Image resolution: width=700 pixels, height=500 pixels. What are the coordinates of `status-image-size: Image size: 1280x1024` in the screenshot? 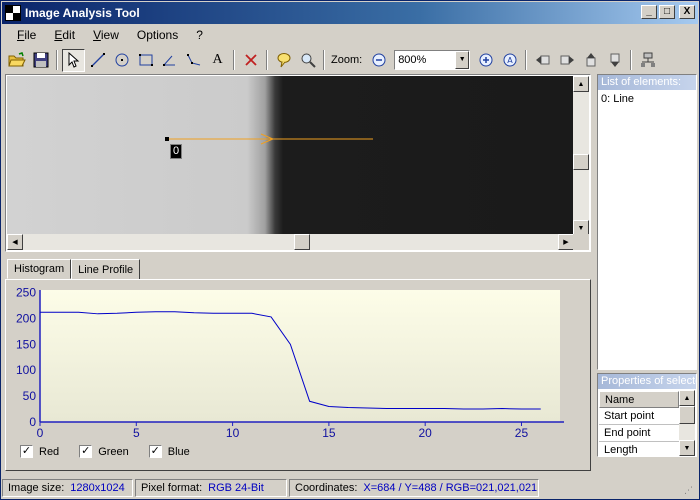 It's located at (67, 488).